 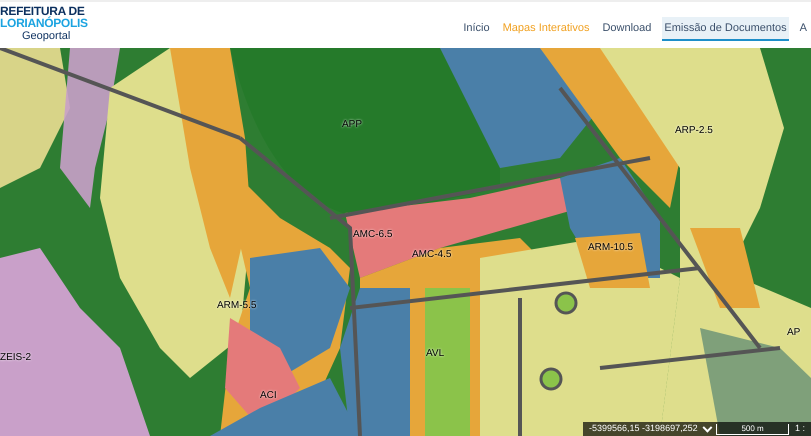 I want to click on nav-link: Download, so click(x=627, y=29).